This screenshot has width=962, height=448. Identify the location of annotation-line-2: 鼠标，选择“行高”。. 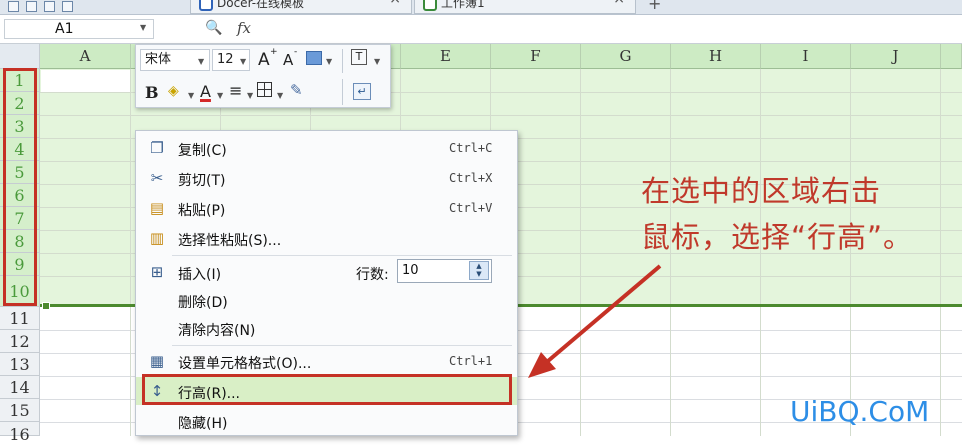
(777, 237).